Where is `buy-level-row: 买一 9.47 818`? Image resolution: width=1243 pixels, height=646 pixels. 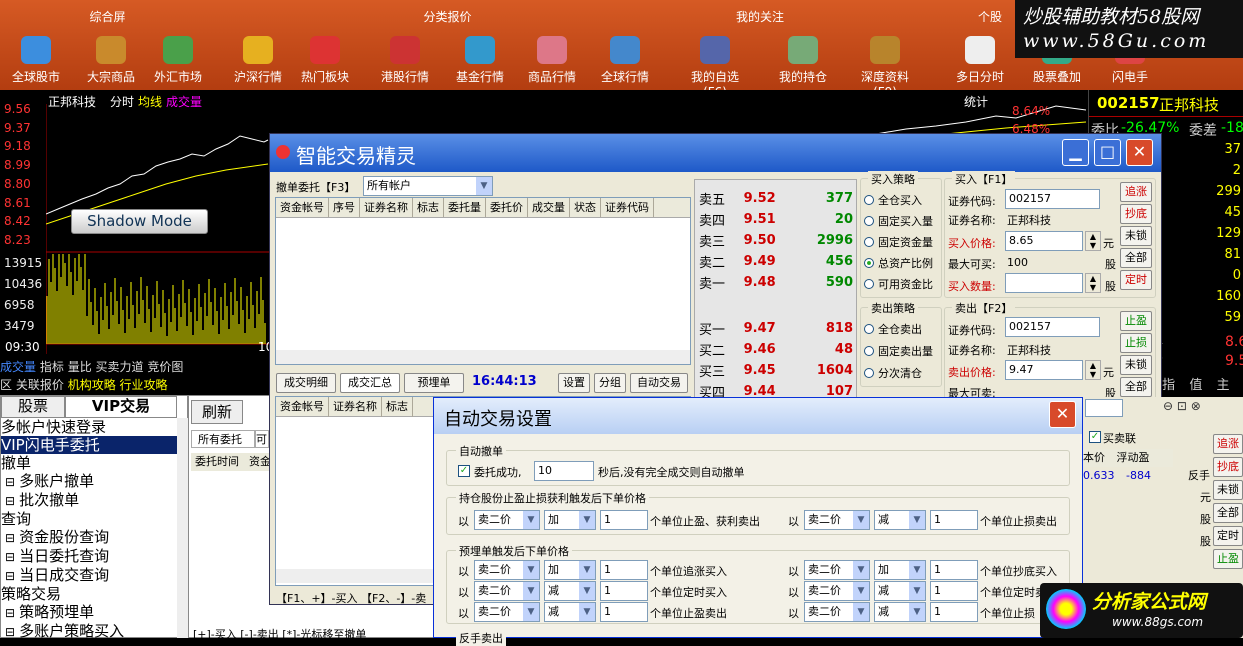
buy-level-row: 买一 9.47 818 is located at coordinates (776, 328).